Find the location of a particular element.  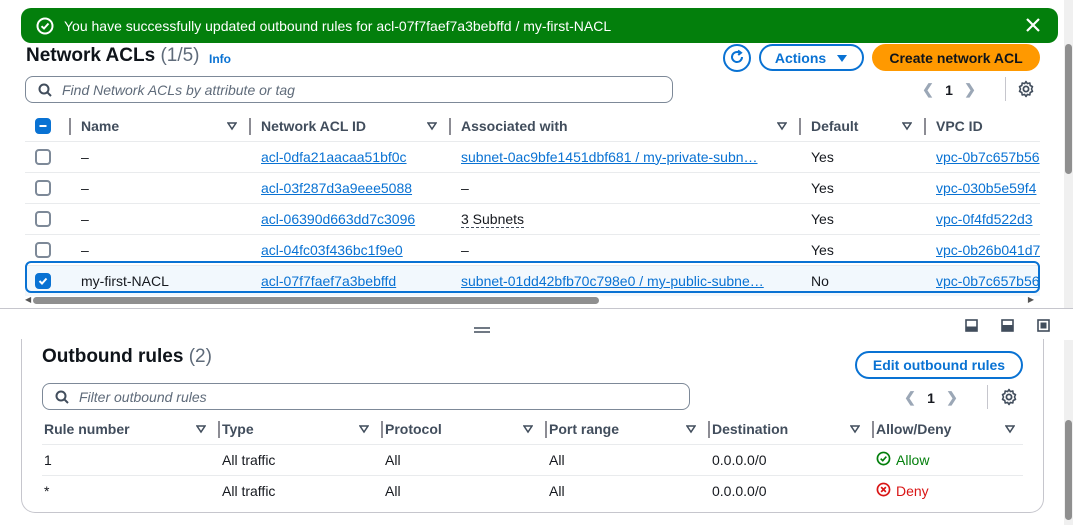

top-panel-vertical-scrollbar is located at coordinates (1068, 154).